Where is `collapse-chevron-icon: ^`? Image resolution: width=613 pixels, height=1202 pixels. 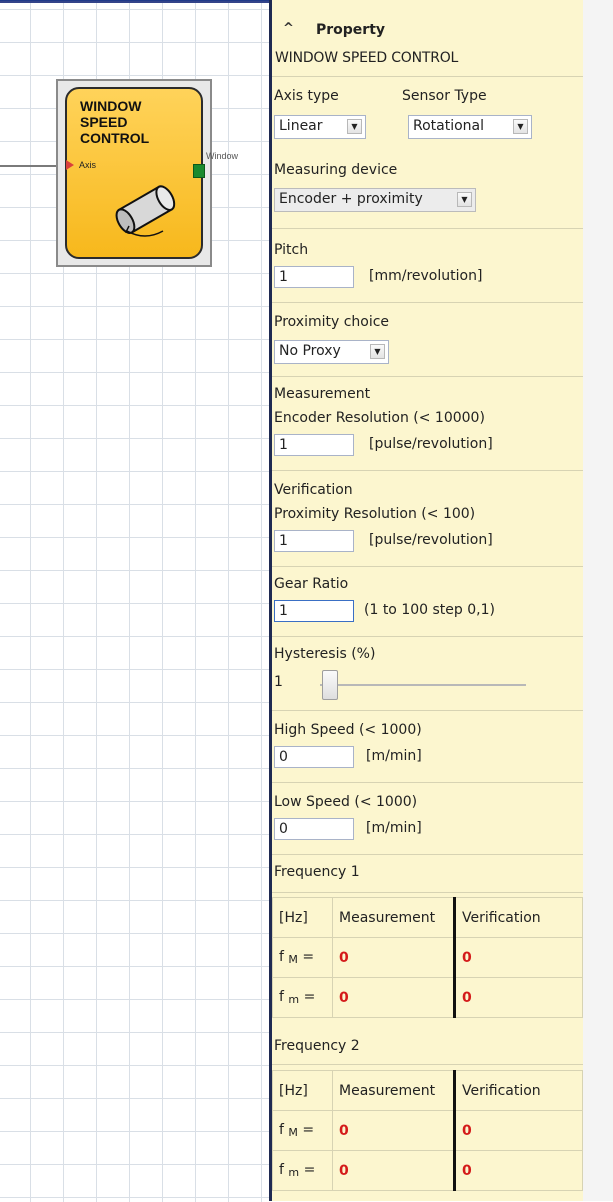 collapse-chevron-icon: ^ is located at coordinates (288, 28).